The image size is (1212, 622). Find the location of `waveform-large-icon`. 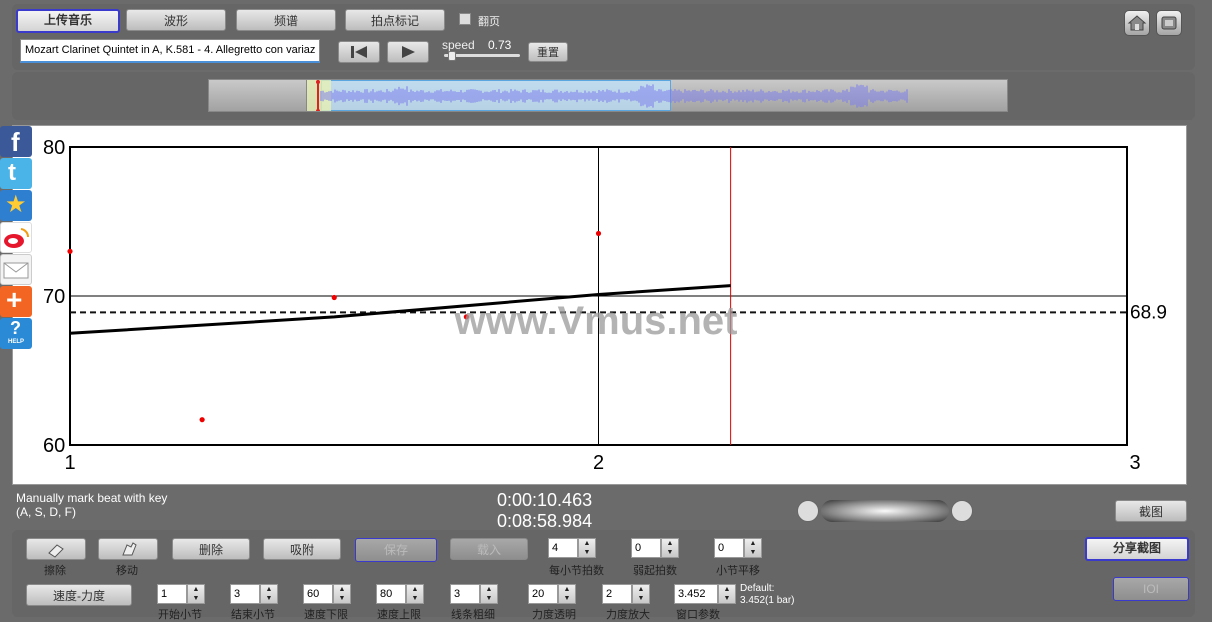

waveform-large-icon is located at coordinates (962, 511).